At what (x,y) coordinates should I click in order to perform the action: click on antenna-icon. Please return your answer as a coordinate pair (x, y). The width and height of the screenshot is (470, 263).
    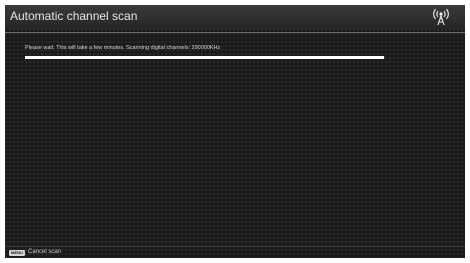
    Looking at the image, I should click on (441, 17).